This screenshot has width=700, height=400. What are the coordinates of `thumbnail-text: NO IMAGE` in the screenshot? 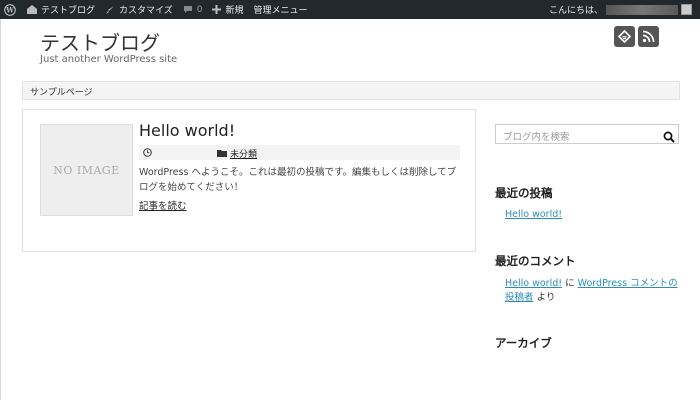 It's located at (86, 170).